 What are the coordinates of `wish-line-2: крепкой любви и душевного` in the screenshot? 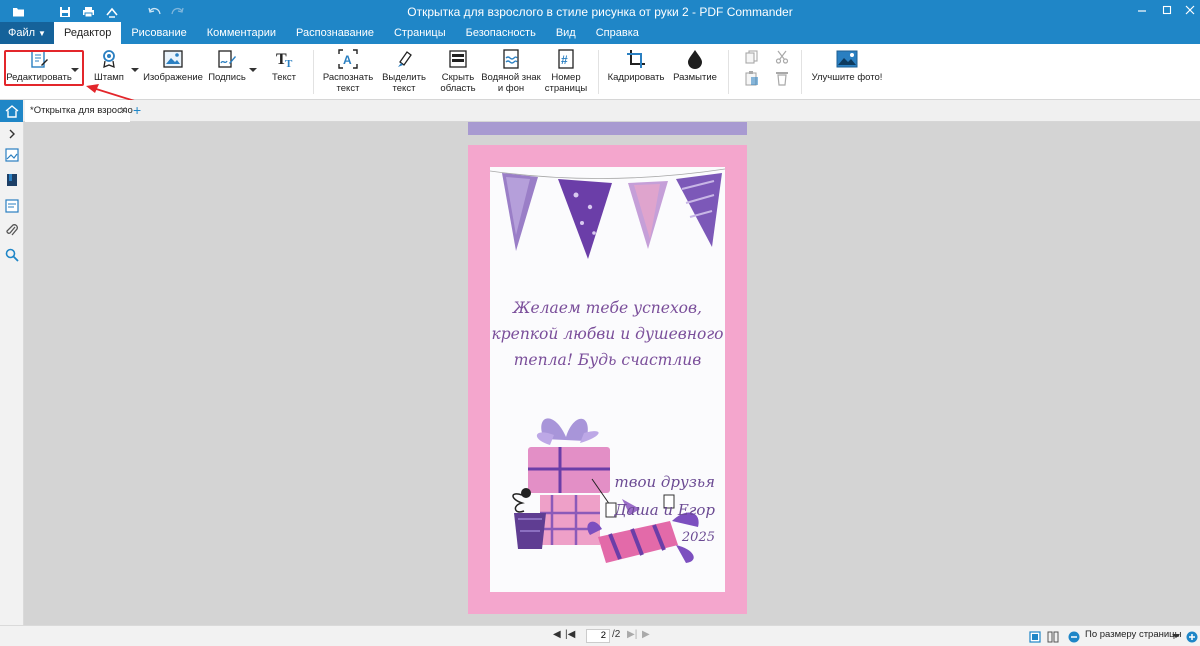 It's located at (607, 334).